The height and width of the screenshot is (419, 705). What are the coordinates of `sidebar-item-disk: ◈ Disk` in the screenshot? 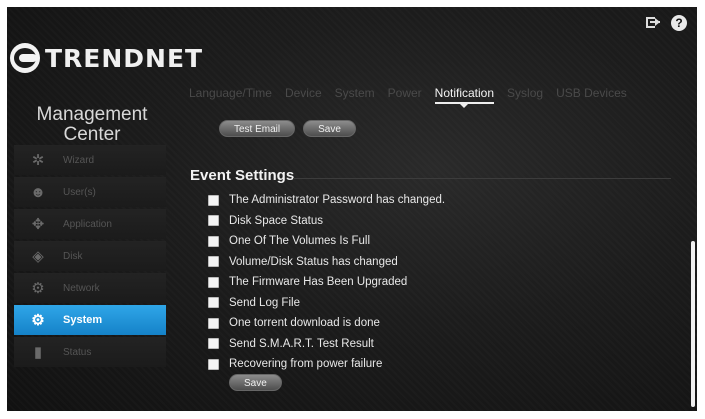 It's located at (90, 256).